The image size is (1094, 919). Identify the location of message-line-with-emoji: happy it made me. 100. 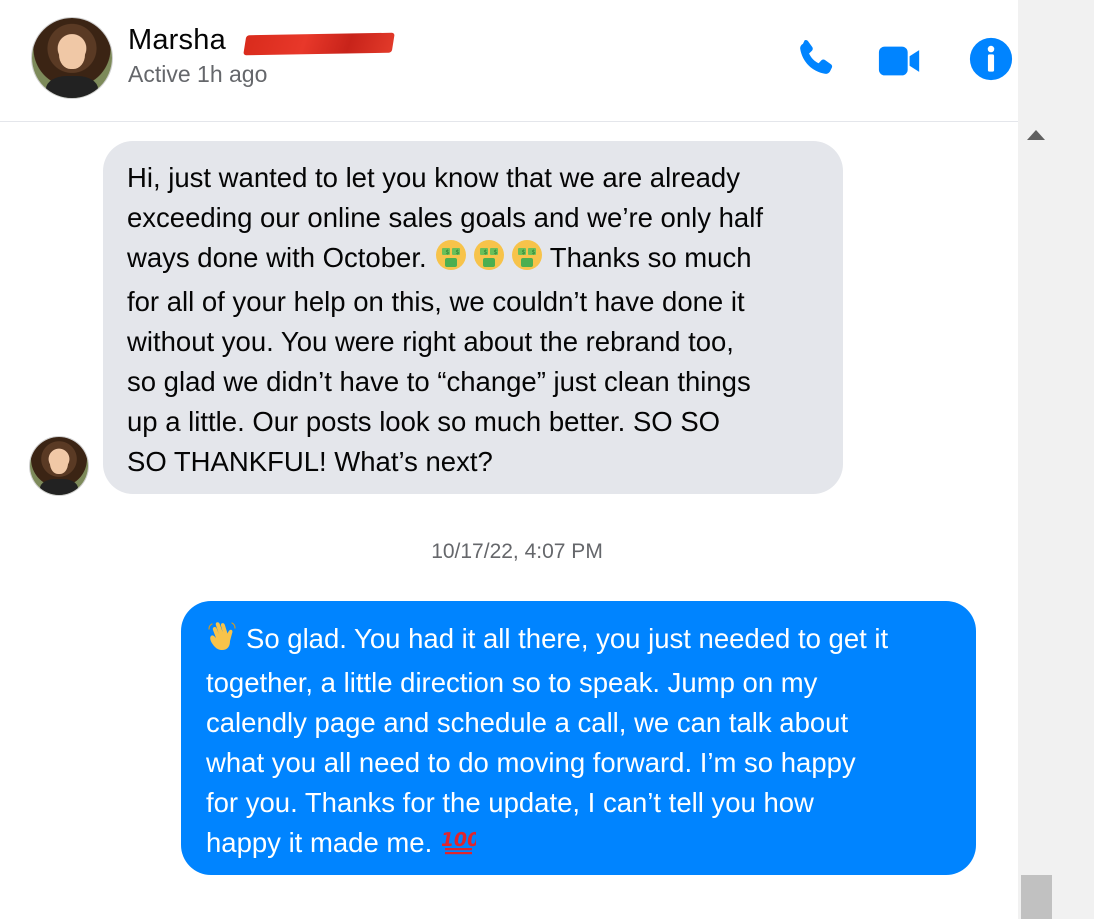
(579, 845).